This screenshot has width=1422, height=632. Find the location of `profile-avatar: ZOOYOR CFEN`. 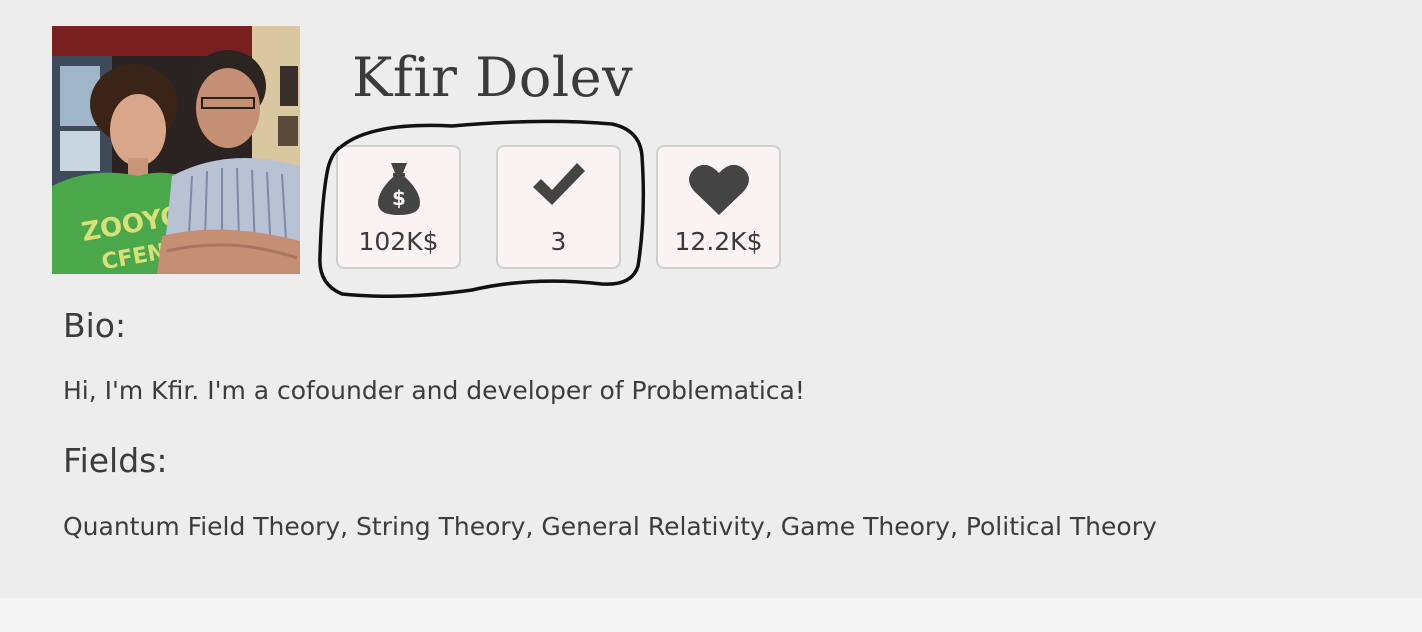

profile-avatar: ZOOYOR CFEN is located at coordinates (176, 150).